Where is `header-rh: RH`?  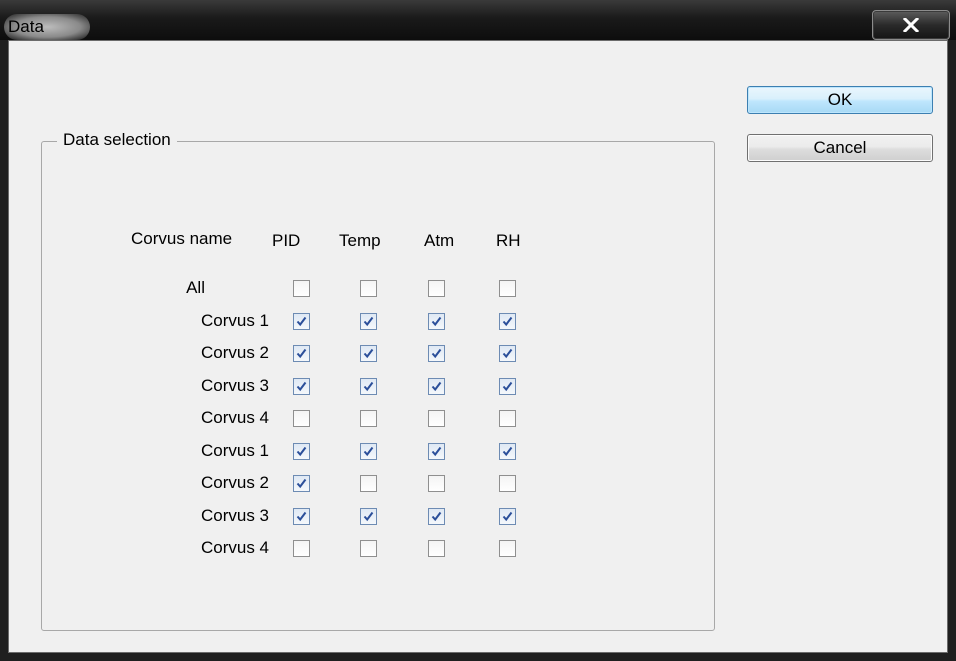
header-rh: RH is located at coordinates (508, 240).